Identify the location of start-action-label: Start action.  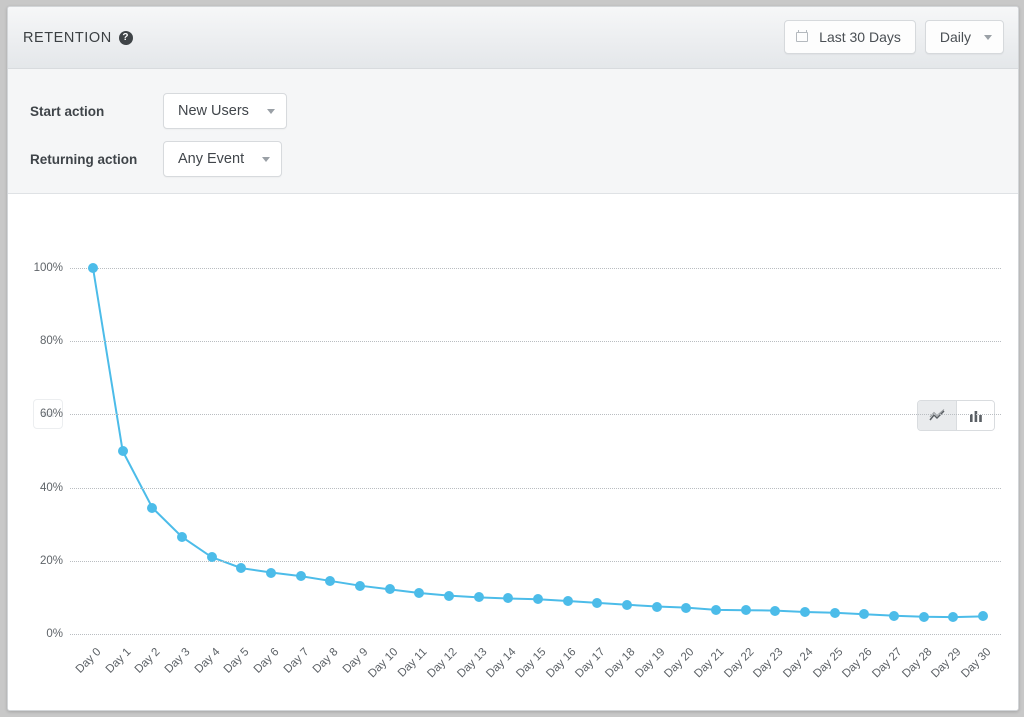
(67, 111).